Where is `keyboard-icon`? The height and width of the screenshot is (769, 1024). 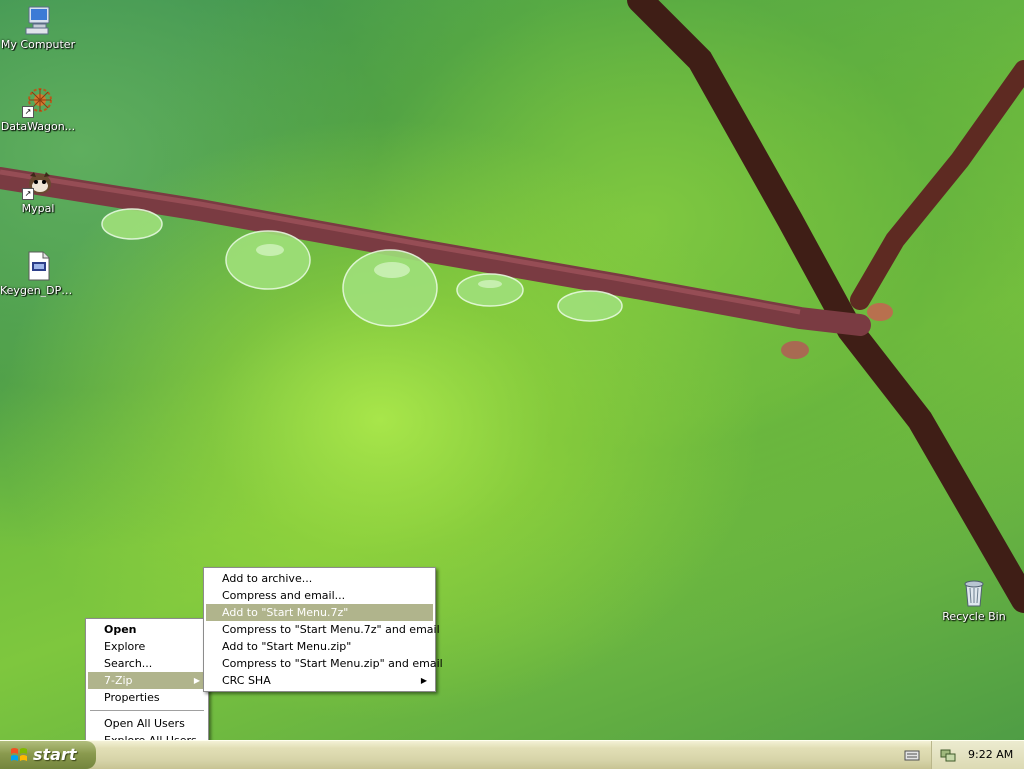 keyboard-icon is located at coordinates (912, 755).